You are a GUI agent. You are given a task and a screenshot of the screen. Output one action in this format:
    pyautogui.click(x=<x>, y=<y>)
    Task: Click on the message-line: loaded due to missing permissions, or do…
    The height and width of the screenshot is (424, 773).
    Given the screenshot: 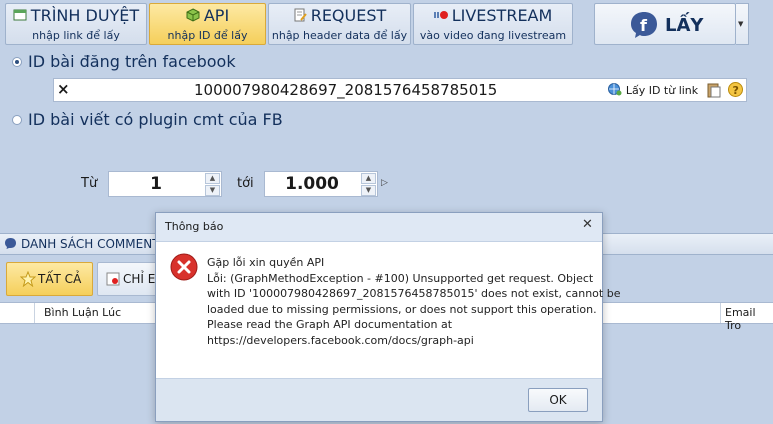 What is the action you would take?
    pyautogui.click(x=402, y=309)
    